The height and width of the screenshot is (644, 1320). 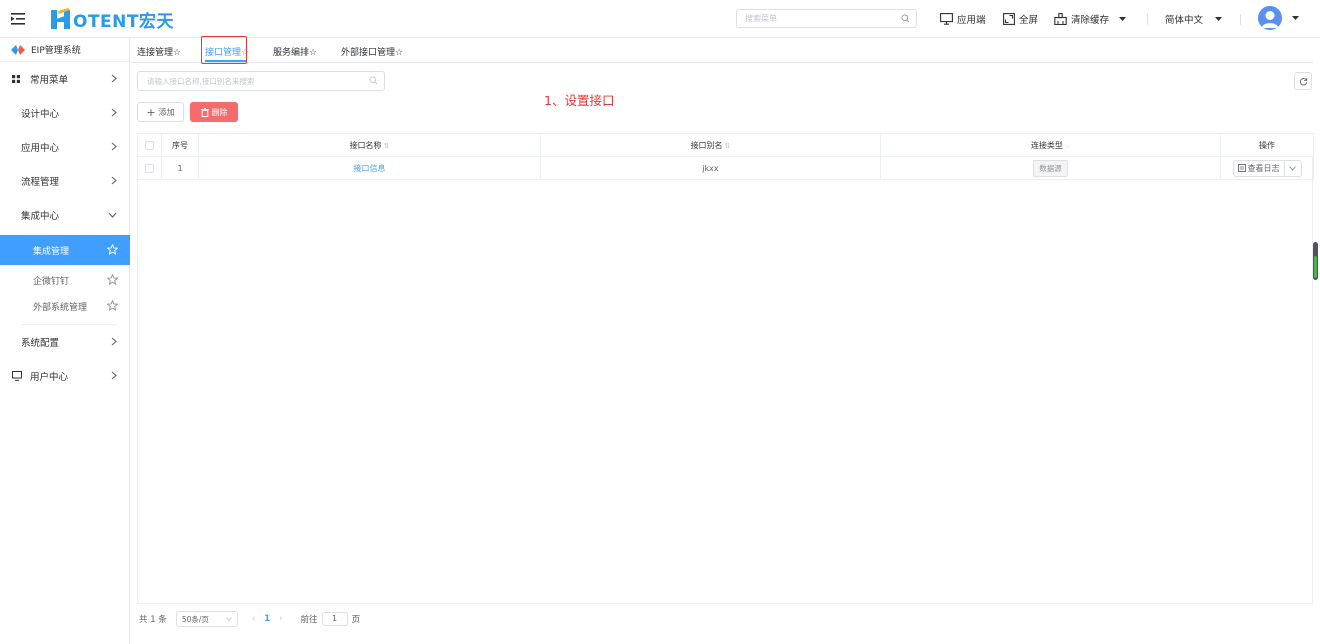 What do you see at coordinates (219, 112) in the screenshot?
I see `delete-label: 删除` at bounding box center [219, 112].